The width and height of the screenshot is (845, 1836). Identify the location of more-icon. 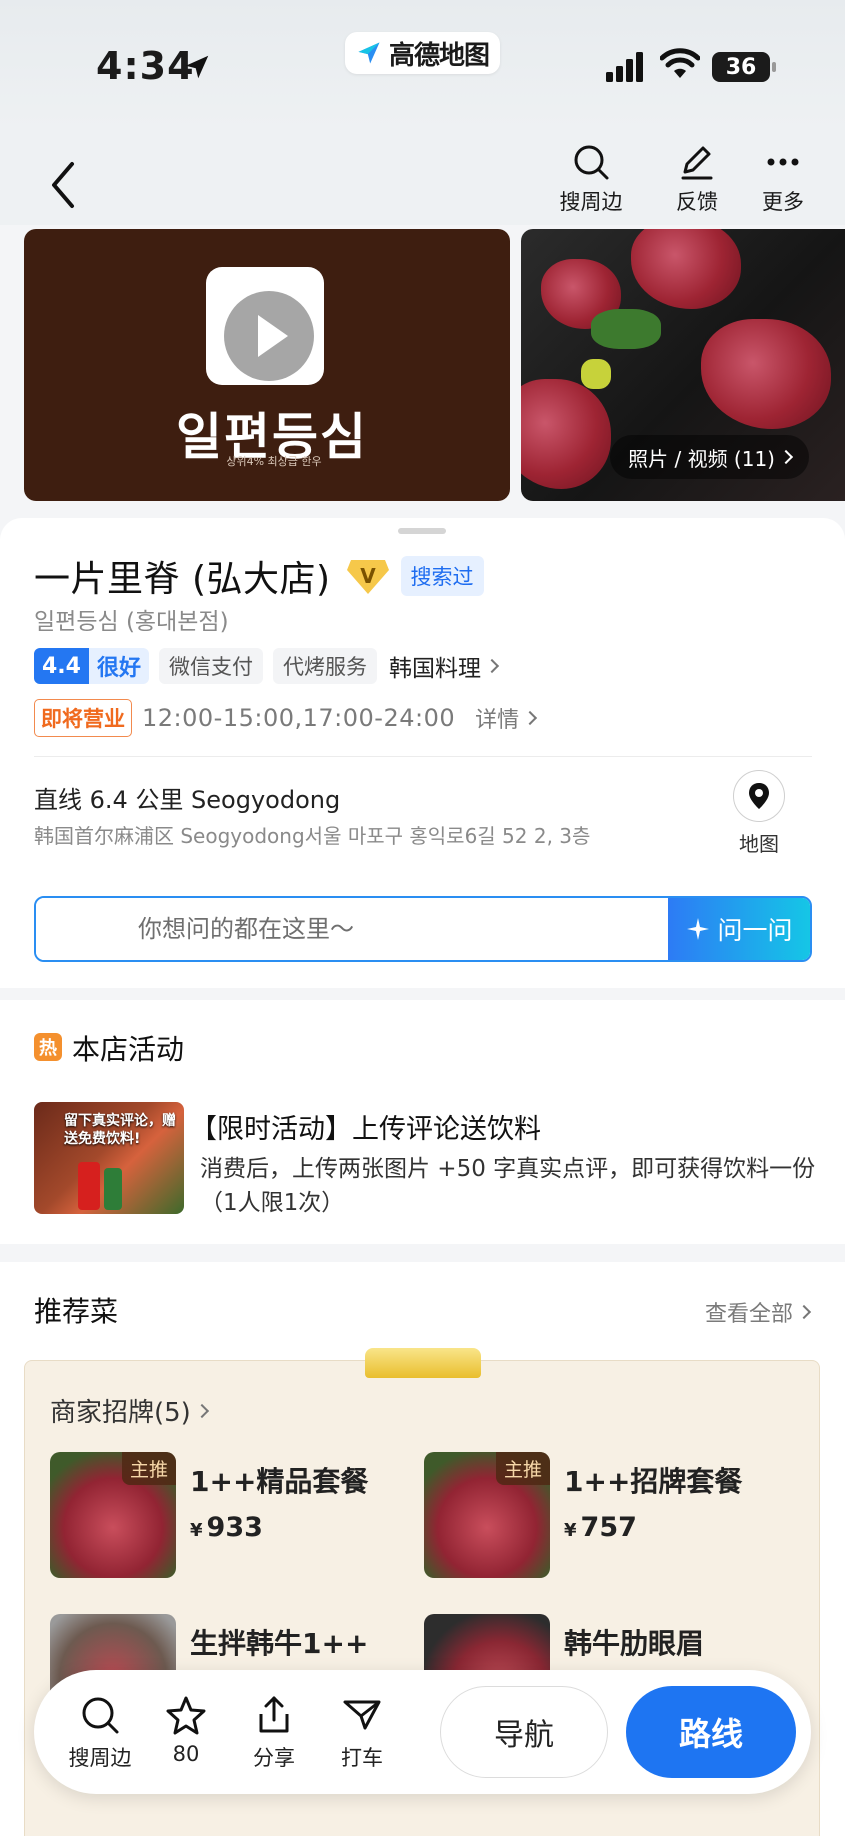
(783, 162).